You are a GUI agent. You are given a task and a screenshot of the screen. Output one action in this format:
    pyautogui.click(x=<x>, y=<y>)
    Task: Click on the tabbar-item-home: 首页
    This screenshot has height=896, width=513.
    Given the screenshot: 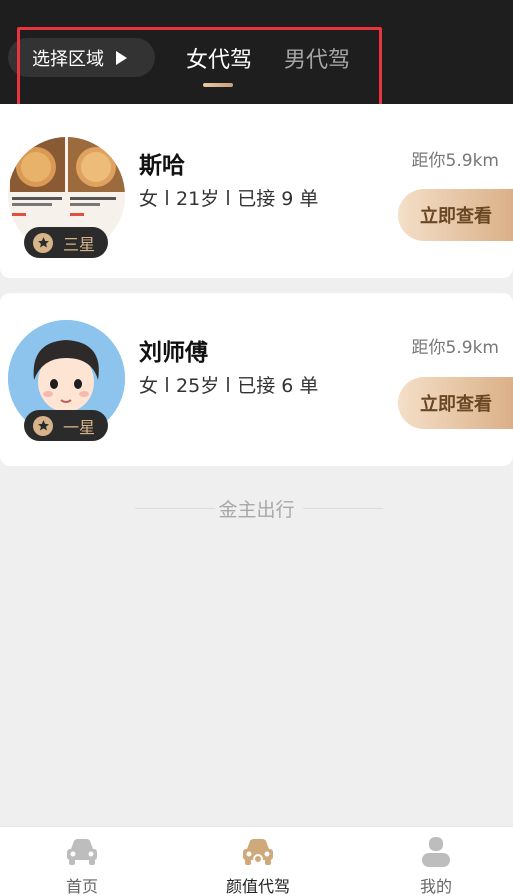 What is the action you would take?
    pyautogui.click(x=82, y=865)
    